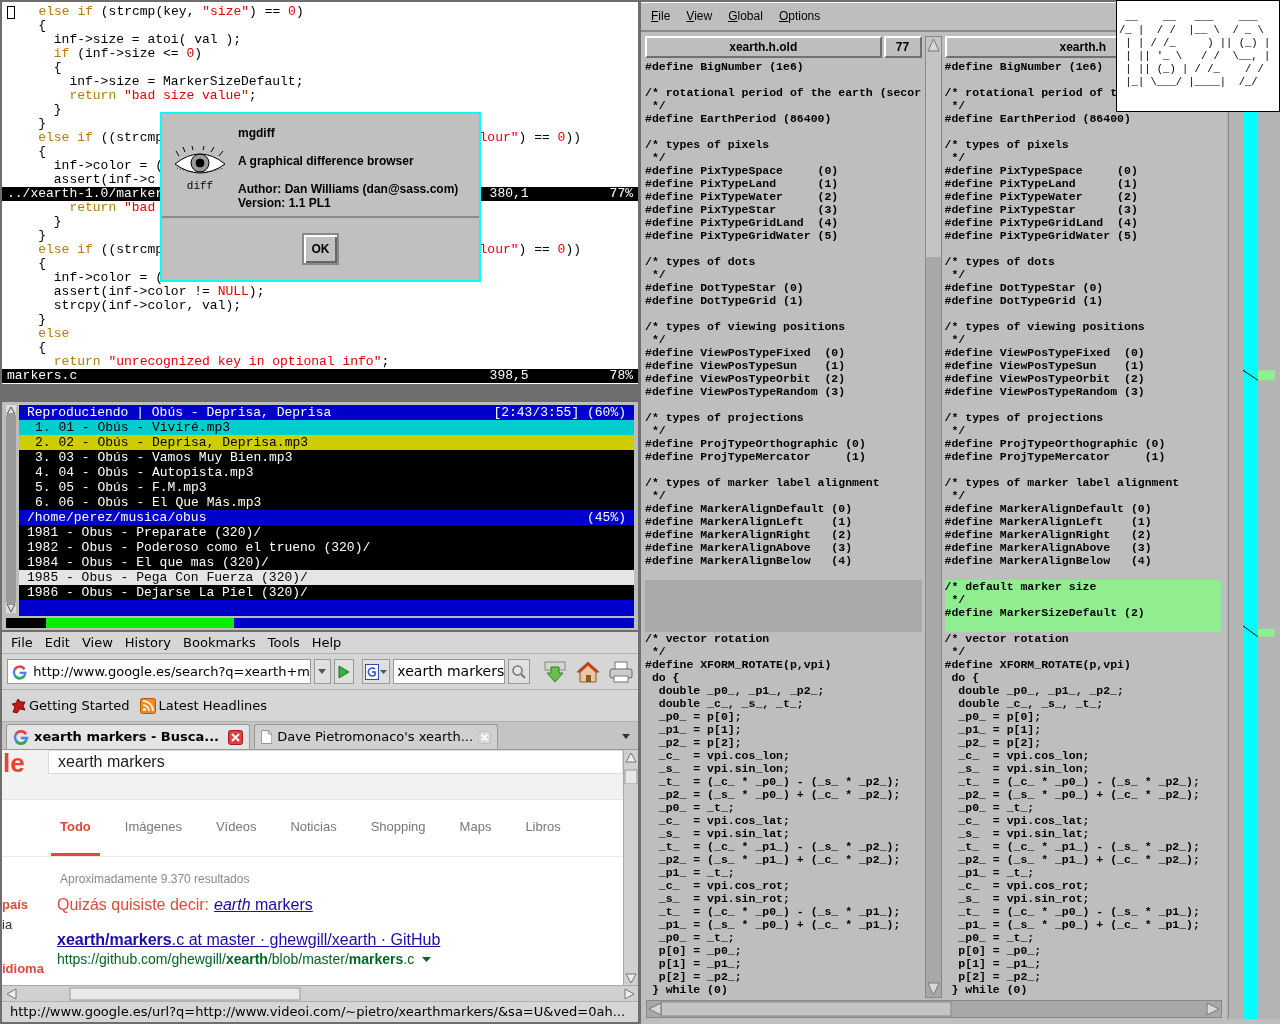  What do you see at coordinates (449, 671) in the screenshot?
I see `search-field: xearth markers` at bounding box center [449, 671].